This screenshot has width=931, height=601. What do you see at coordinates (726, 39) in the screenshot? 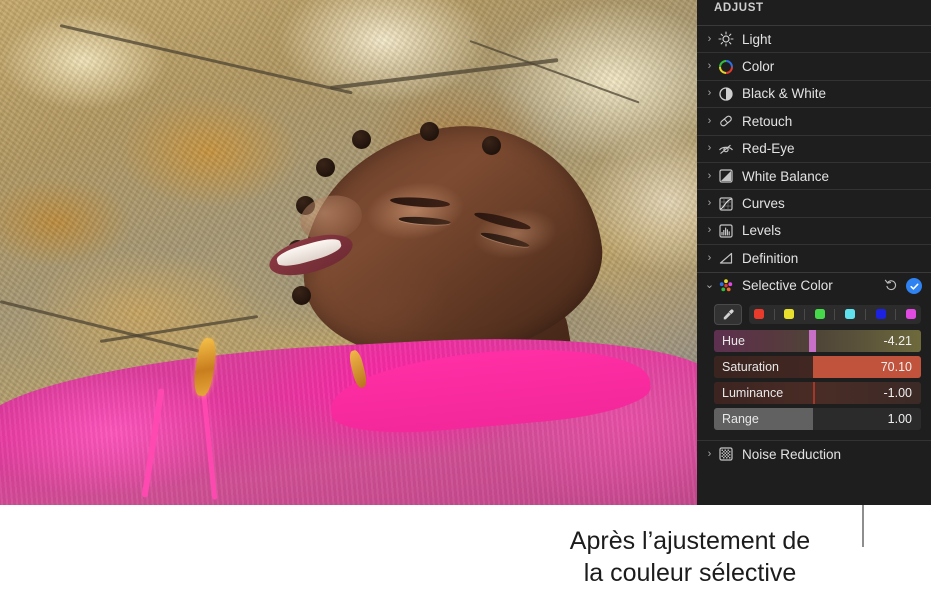
I see `sun-icon` at bounding box center [726, 39].